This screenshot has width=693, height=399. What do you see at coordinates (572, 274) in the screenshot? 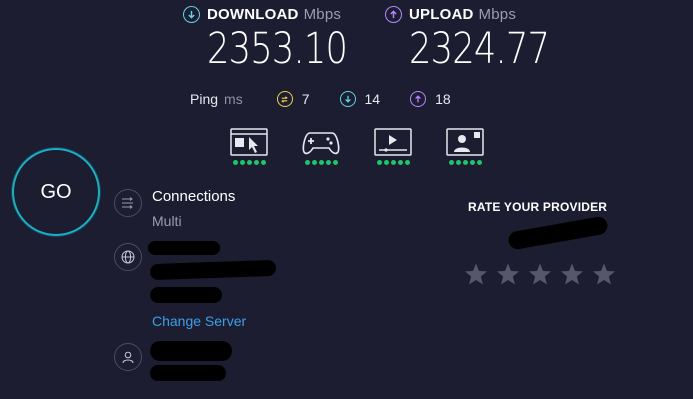
I see `star-4-icon` at bounding box center [572, 274].